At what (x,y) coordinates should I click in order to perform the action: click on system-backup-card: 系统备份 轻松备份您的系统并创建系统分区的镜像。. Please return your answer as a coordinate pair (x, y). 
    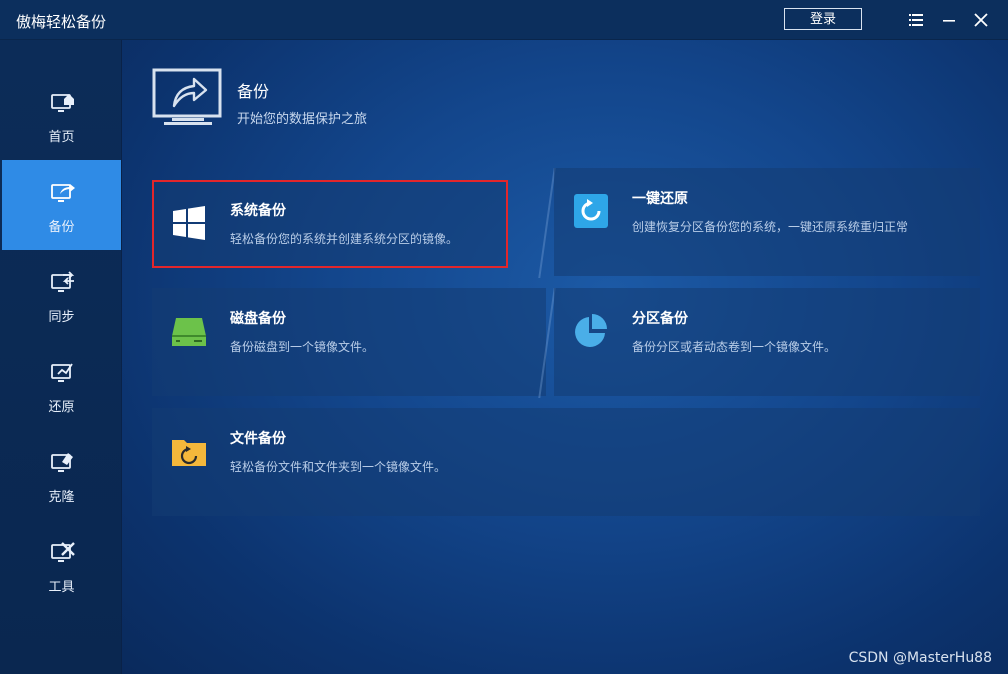
    Looking at the image, I should click on (330, 224).